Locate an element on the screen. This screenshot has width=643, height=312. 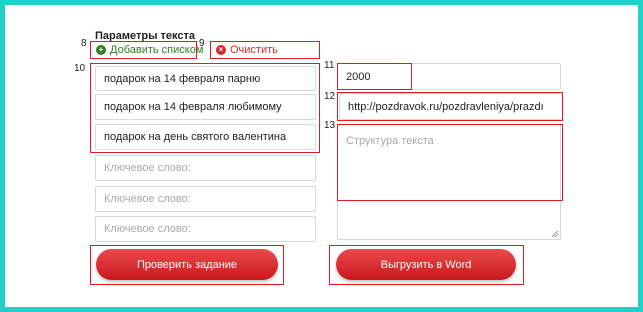
keyword-input-5: Ключевое слово: is located at coordinates (205, 199).